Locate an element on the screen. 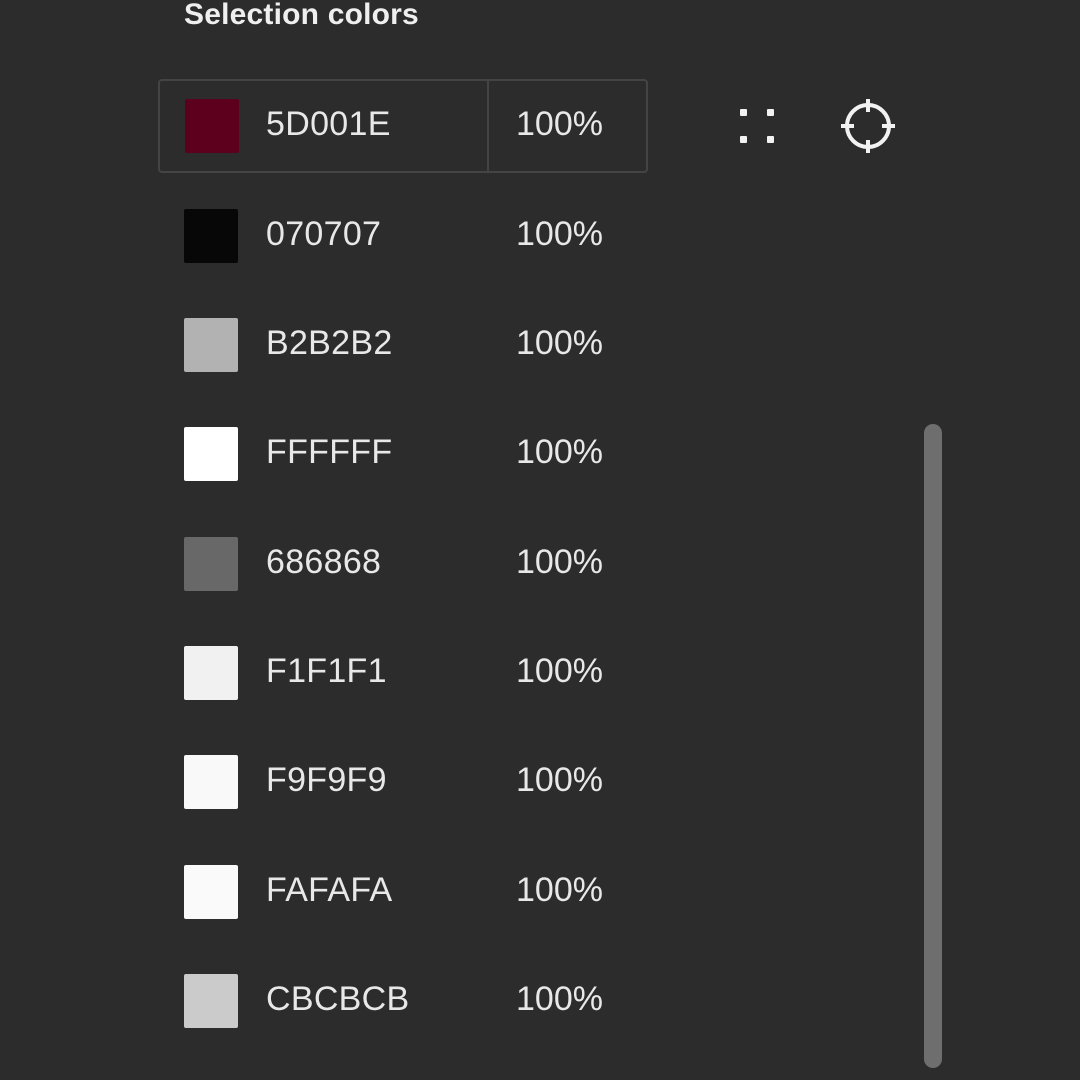 This screenshot has width=1080, height=1080. hex-value: FAFAFA is located at coordinates (329, 890).